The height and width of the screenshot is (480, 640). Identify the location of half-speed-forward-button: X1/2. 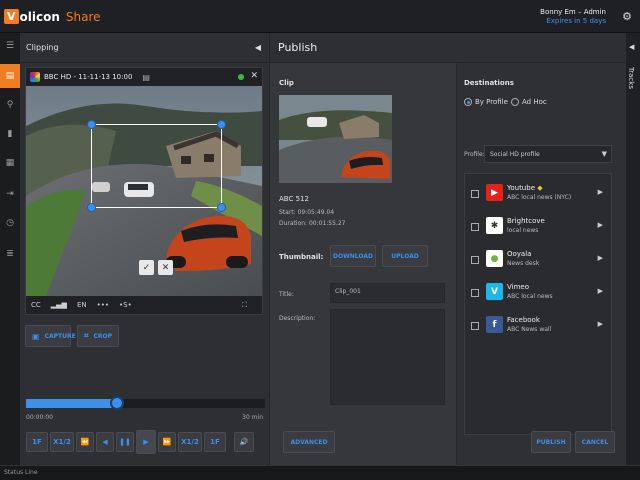
(190, 442).